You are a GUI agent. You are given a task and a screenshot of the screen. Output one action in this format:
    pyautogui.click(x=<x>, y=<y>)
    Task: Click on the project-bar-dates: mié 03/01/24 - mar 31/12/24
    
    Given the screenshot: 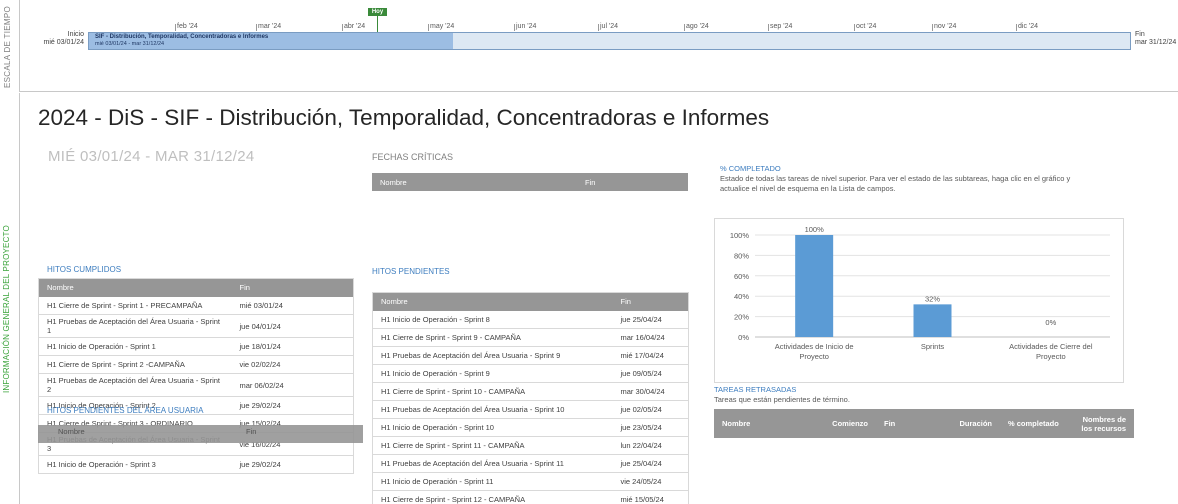 What is the action you would take?
    pyautogui.click(x=130, y=44)
    